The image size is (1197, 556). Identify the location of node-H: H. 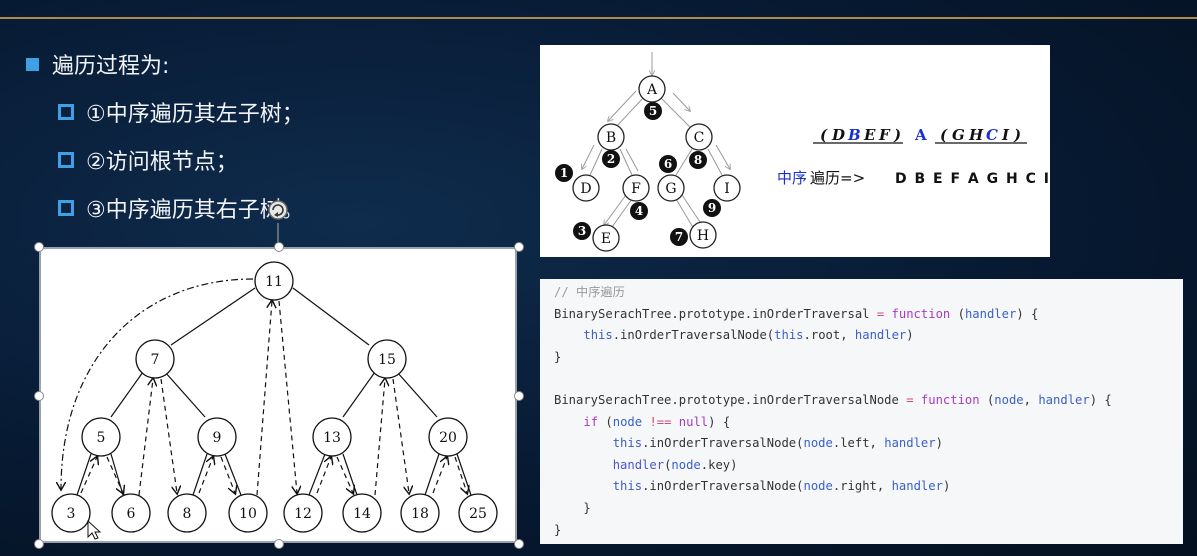
(703, 236).